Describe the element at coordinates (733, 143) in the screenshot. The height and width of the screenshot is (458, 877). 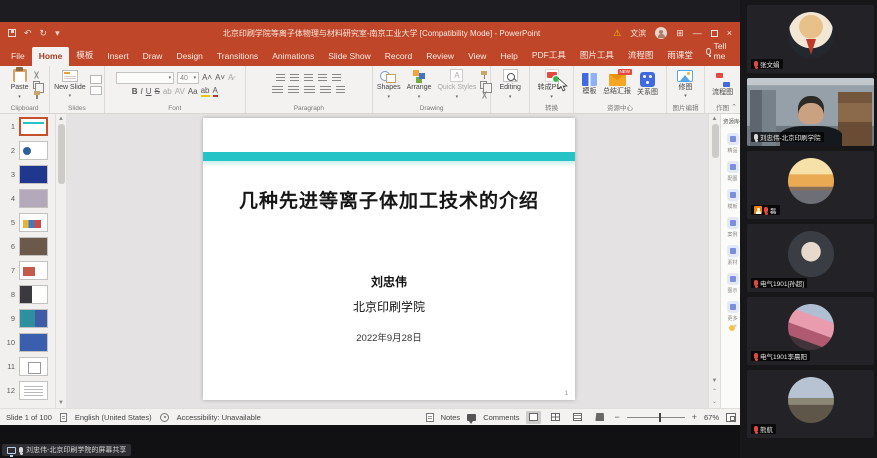
I see `sidebar-item: 精品` at that location.